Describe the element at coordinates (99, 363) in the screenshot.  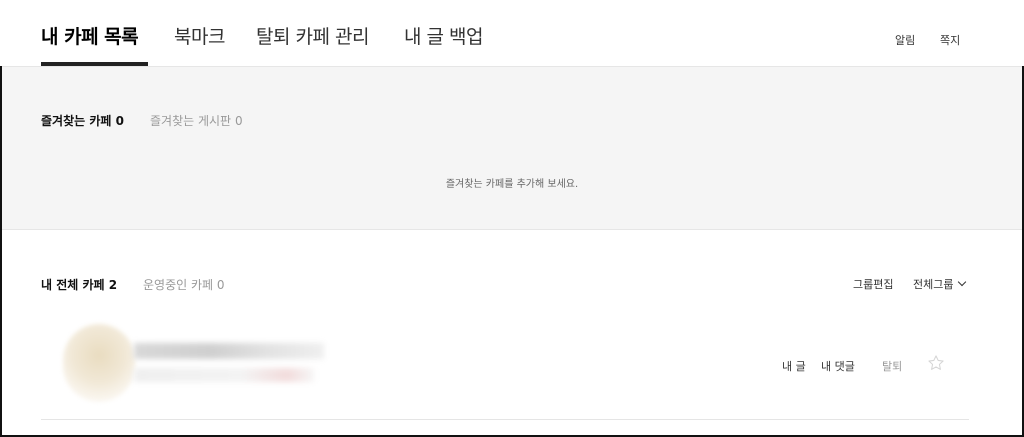
I see `cafe-thumbnail` at that location.